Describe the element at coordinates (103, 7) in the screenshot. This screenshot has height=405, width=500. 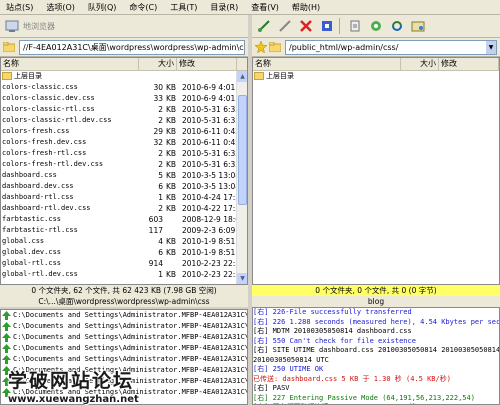
I see `menu-queue: 队列(Q)` at that location.